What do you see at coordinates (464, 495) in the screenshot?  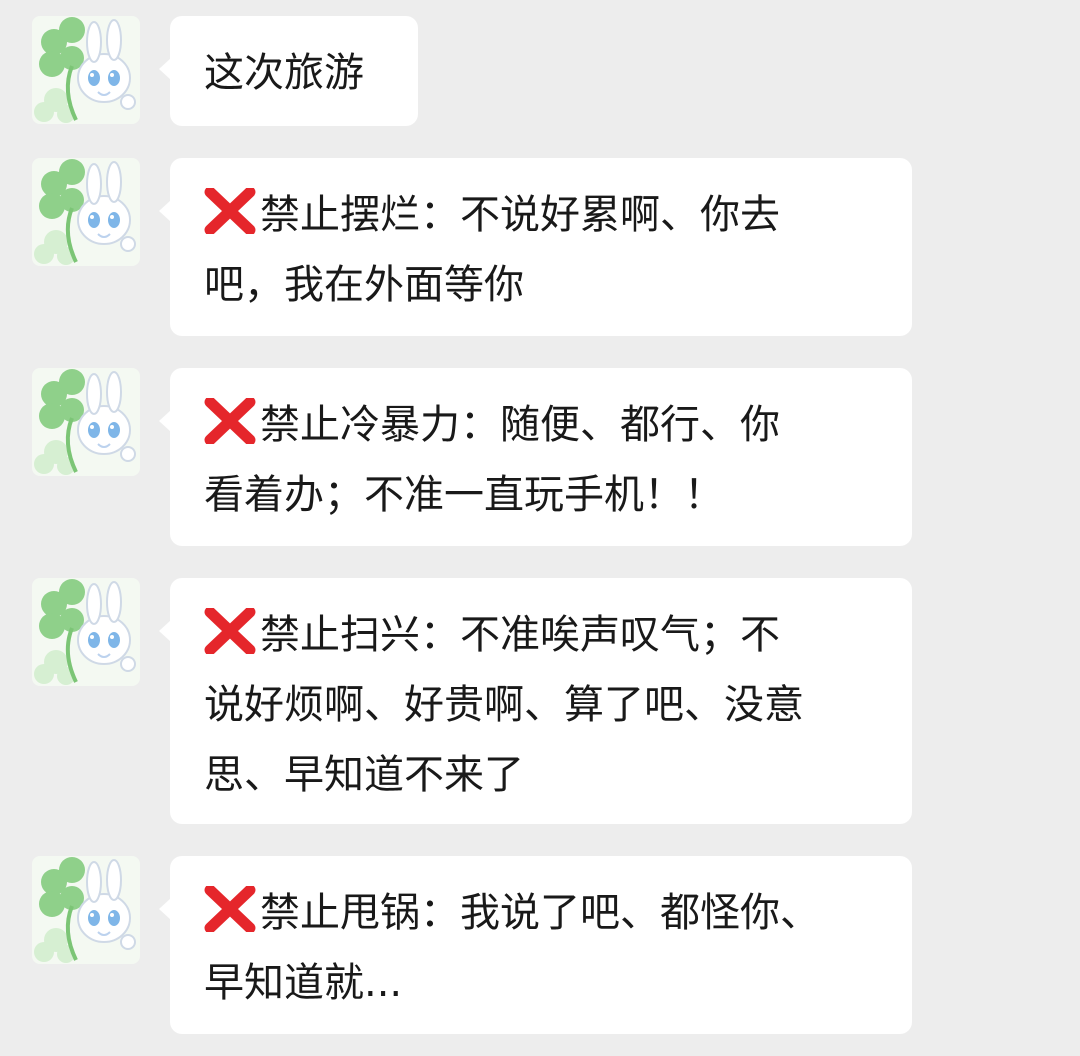 I see `message-text: 看着办；不准一直玩手机！！` at bounding box center [464, 495].